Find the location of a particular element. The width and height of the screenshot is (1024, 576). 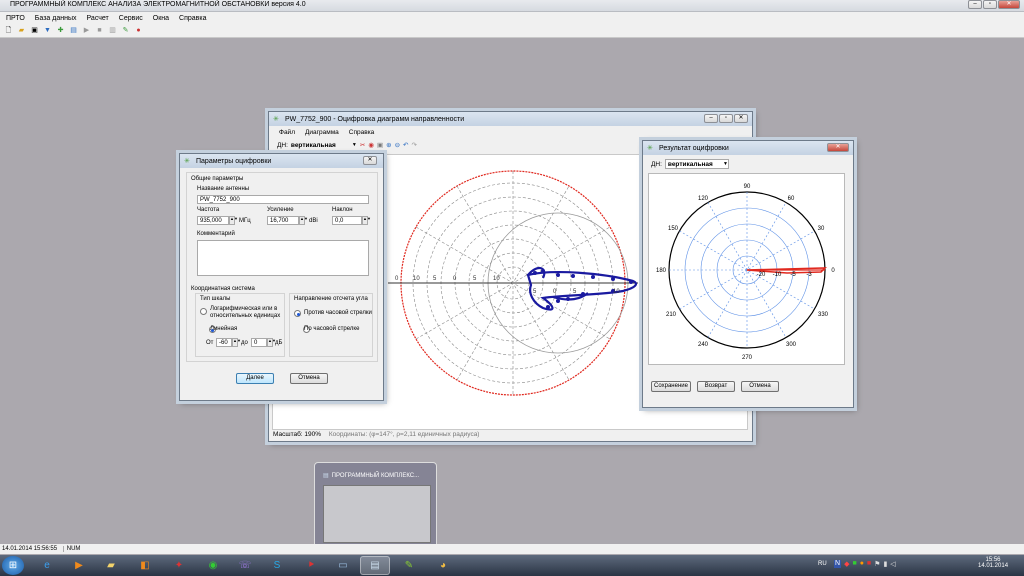

tray-volume-icon: ◁ is located at coordinates (892, 564).